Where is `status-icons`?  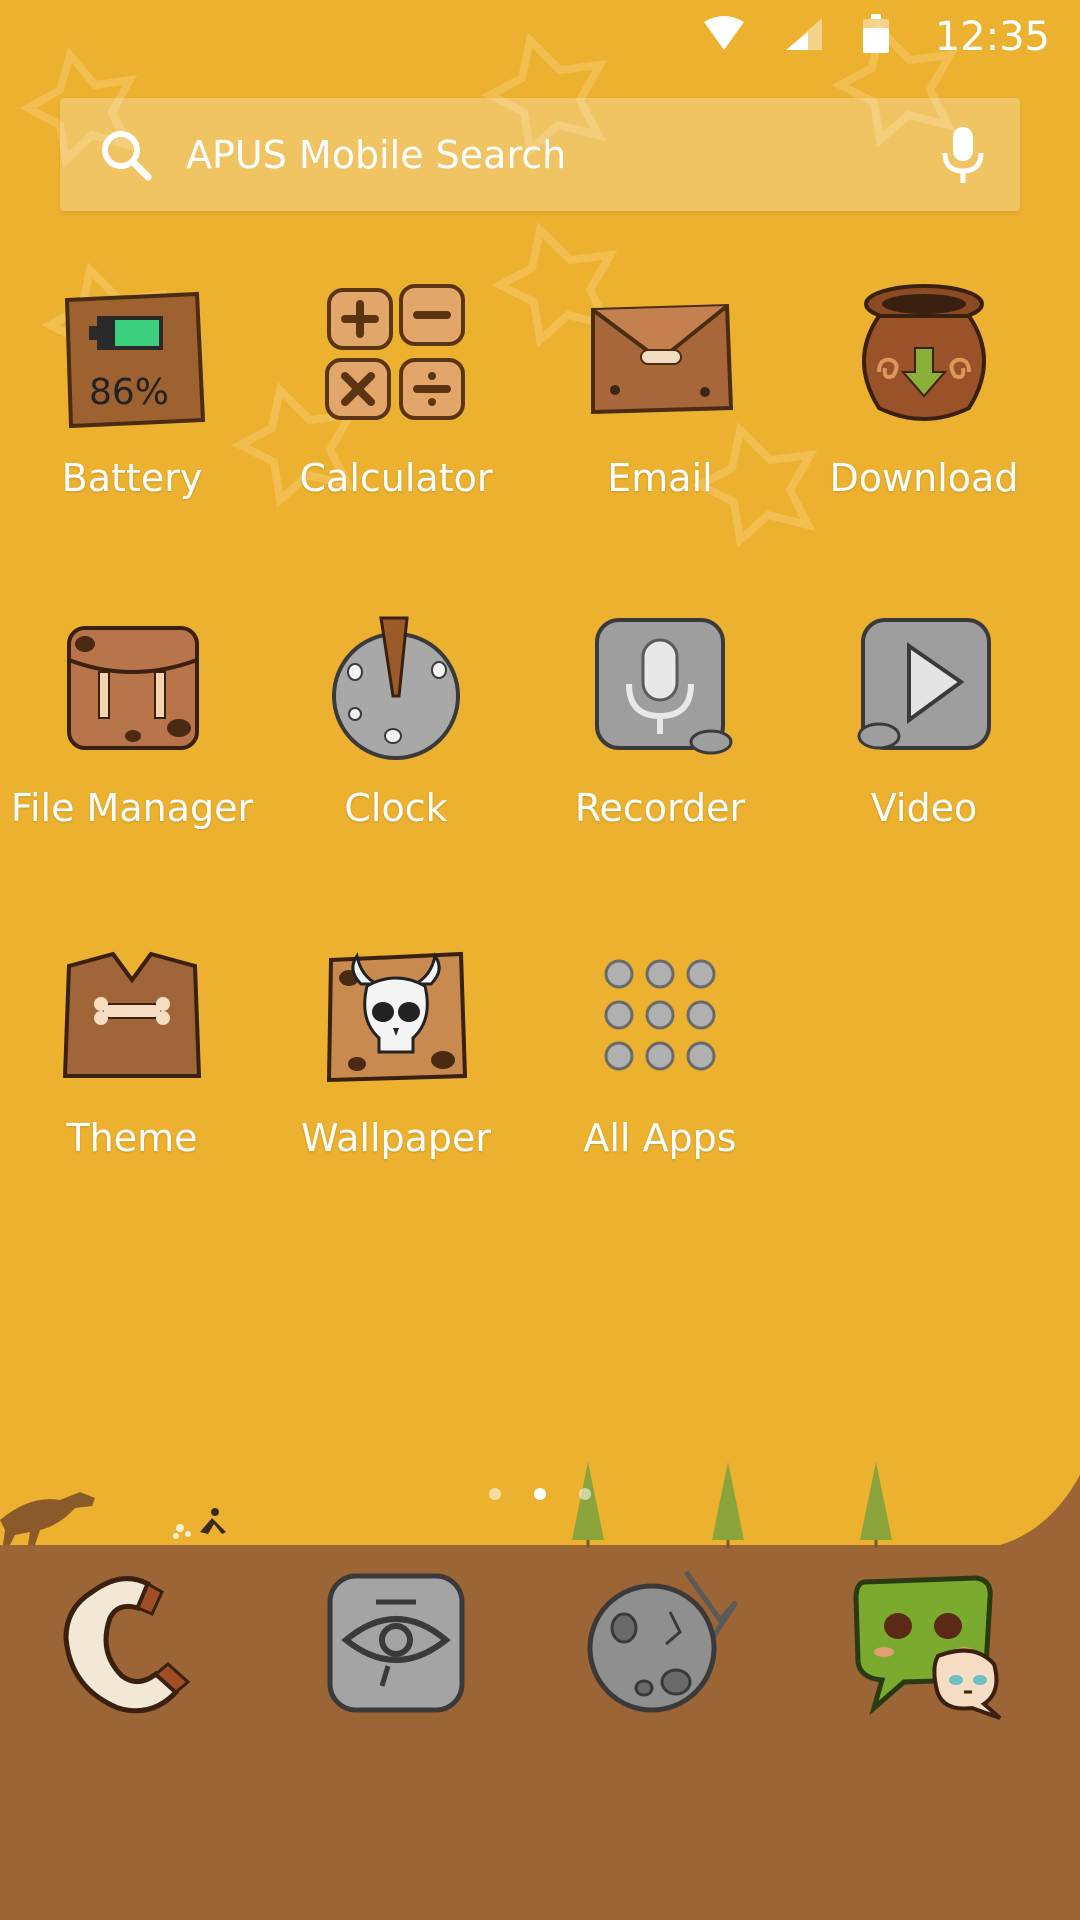
status-icons is located at coordinates (796, 36).